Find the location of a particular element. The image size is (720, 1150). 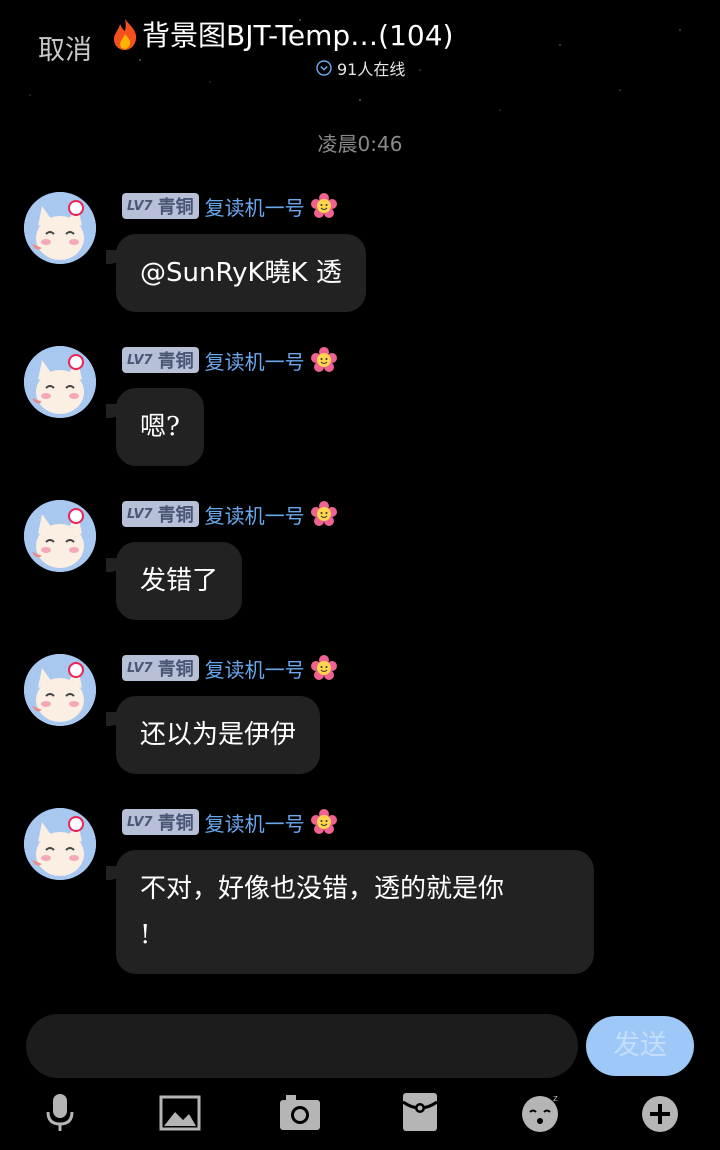

chat-header: 取消 背景图BJT-Temp…(104) 91人在线 is located at coordinates (360, 45).